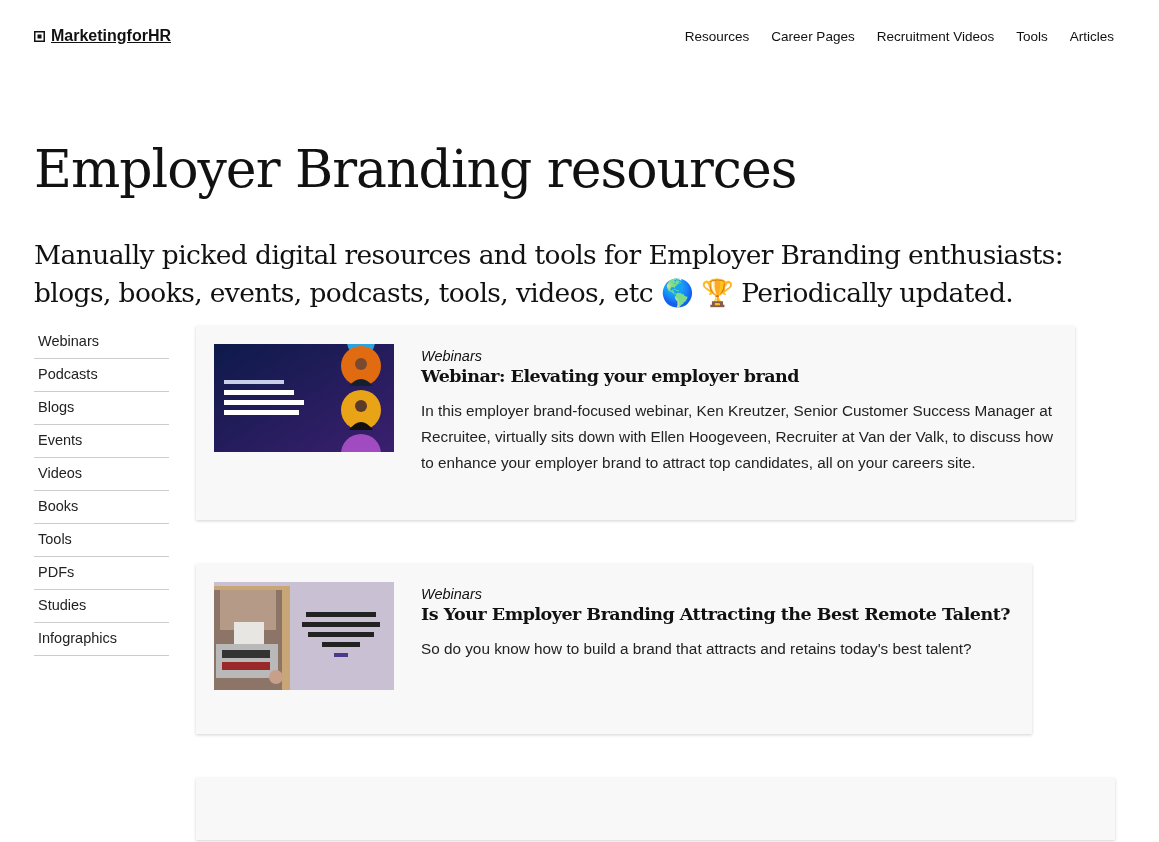  Describe the element at coordinates (102, 36) in the screenshot. I see `logo-link: MarketingforHR` at that location.